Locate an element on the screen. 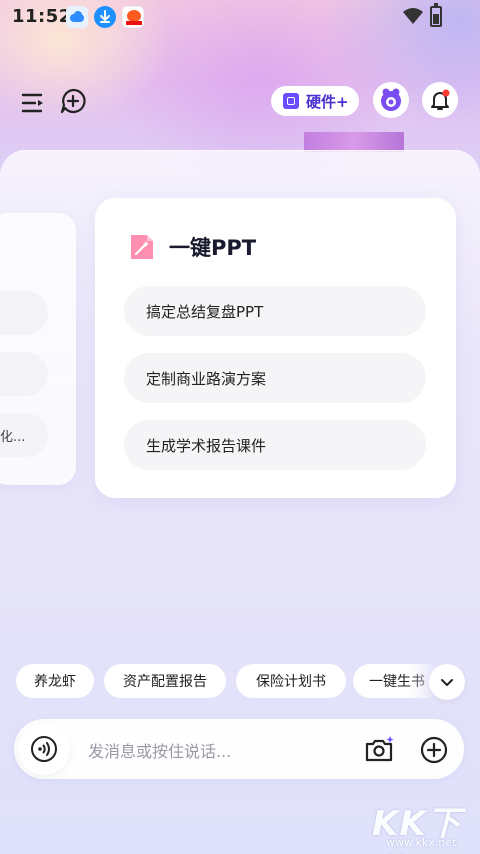 This screenshot has height=854, width=480. suggestion-item: 定制商业路演方案 is located at coordinates (275, 378).